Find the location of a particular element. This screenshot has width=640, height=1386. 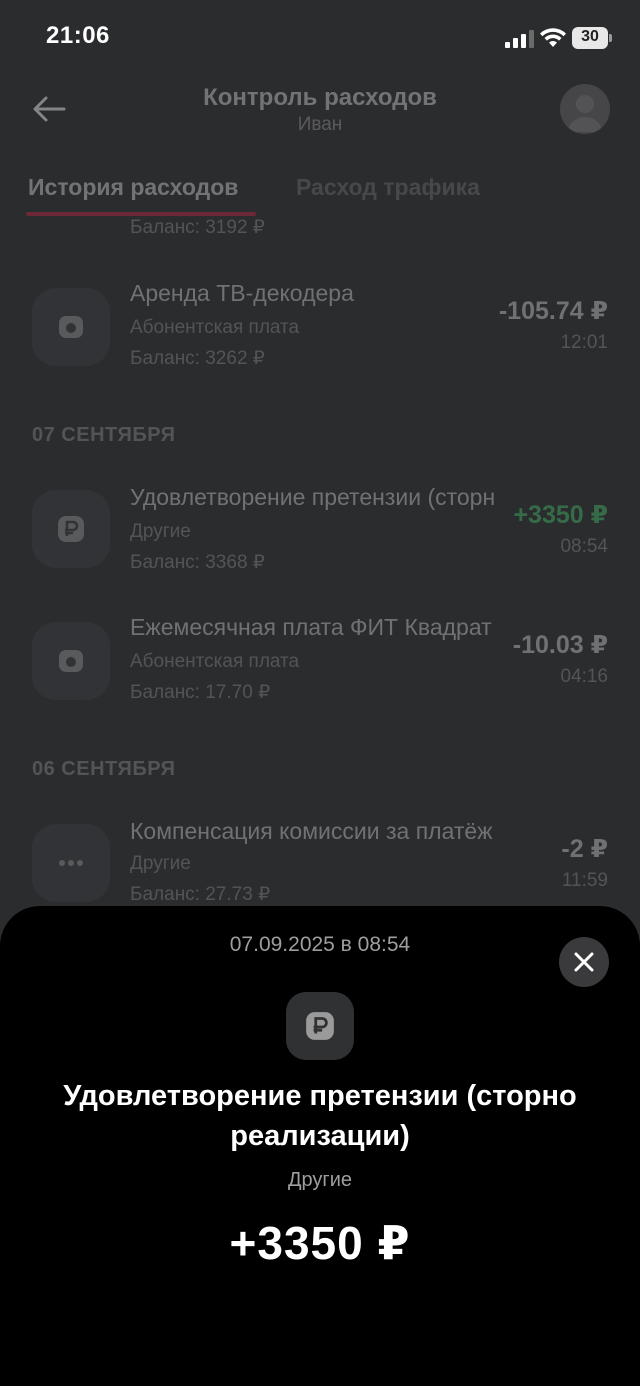

tab-bar: История расходов Расход трафика is located at coordinates (320, 195).